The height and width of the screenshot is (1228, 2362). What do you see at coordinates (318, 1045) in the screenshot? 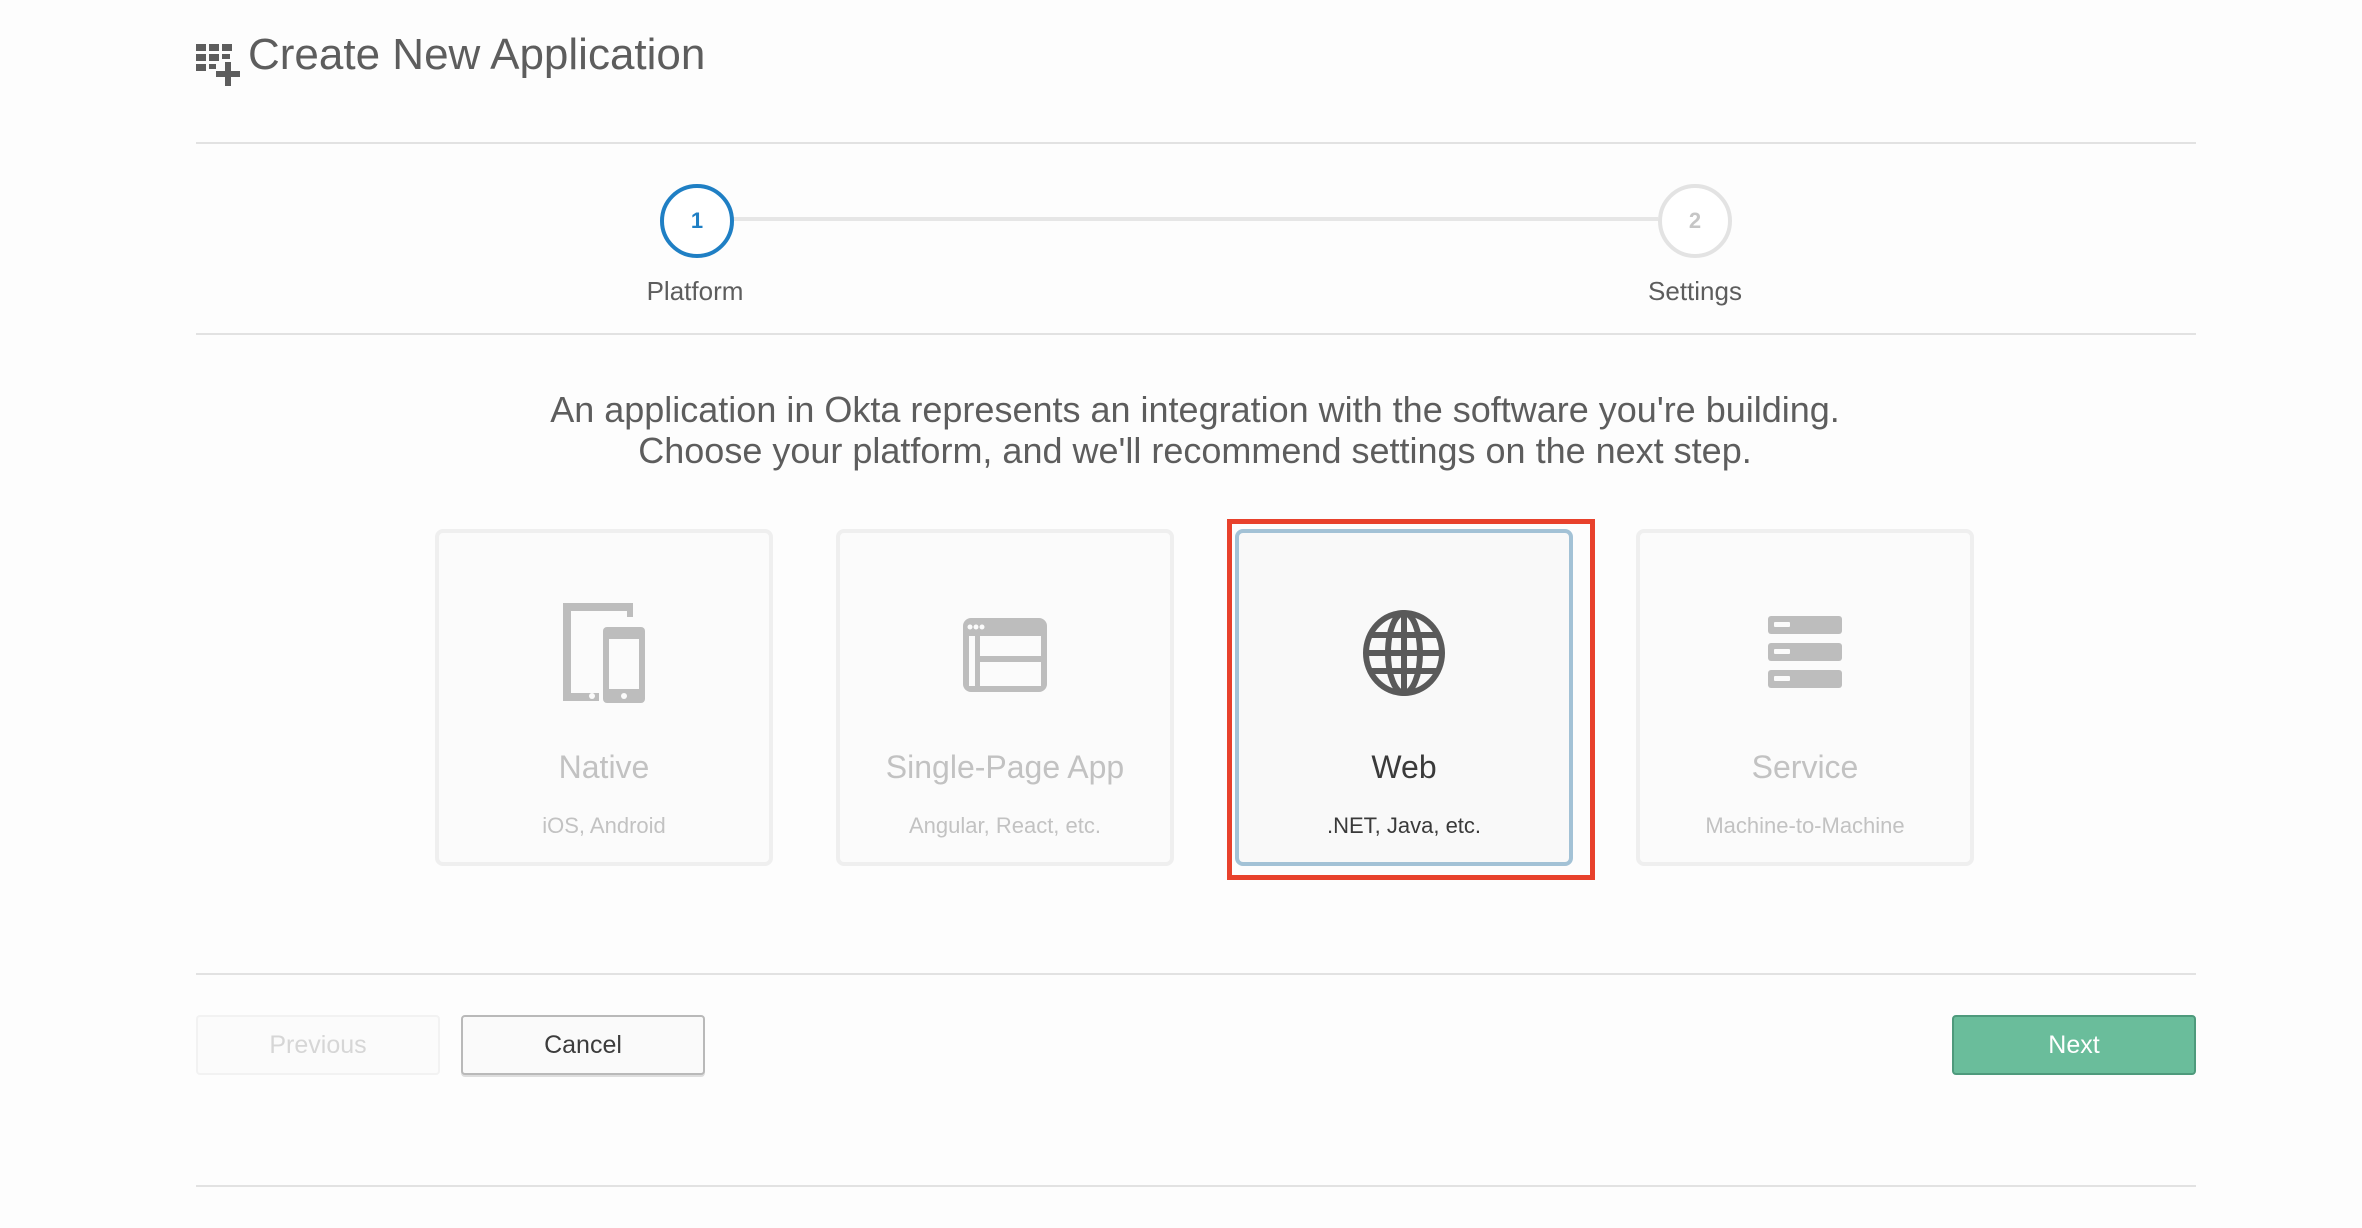
I see `previous-button: Previous` at bounding box center [318, 1045].